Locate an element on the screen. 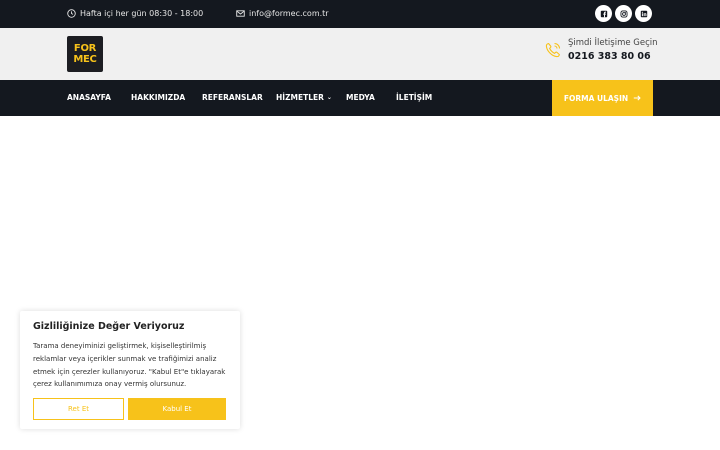 The width and height of the screenshot is (720, 450). instagram-button is located at coordinates (623, 13).